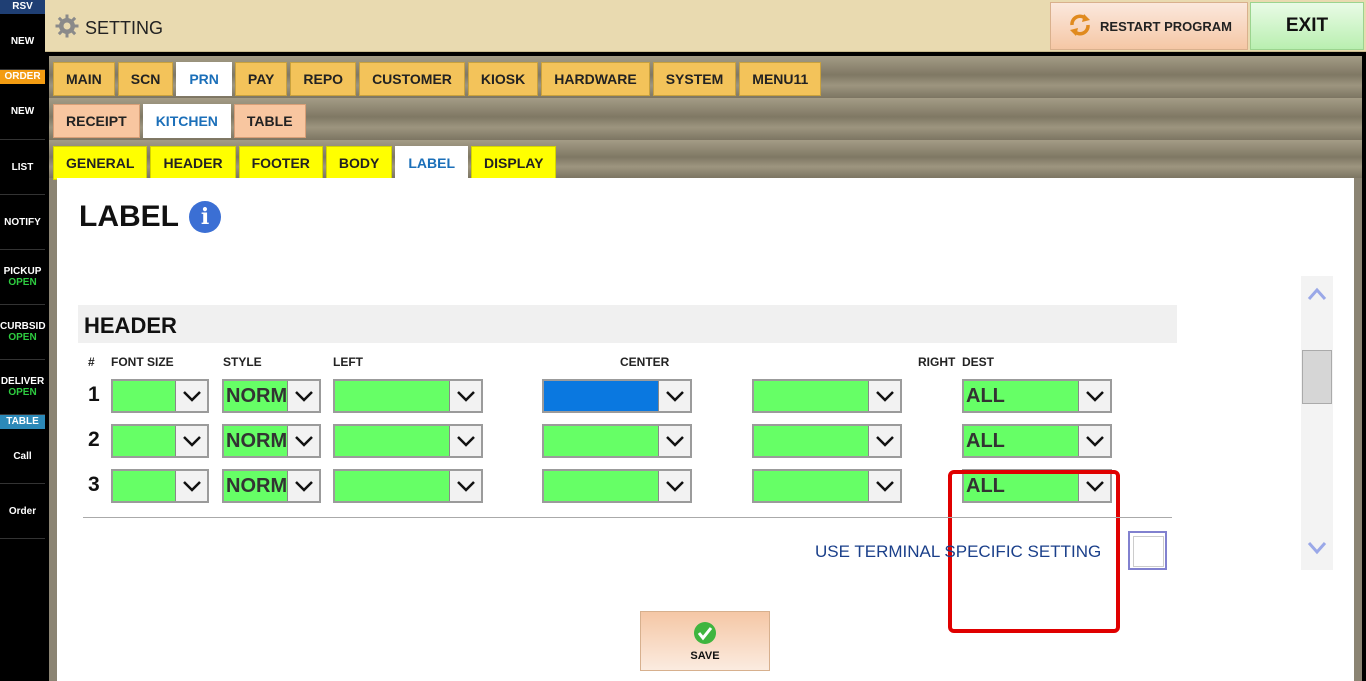 The width and height of the screenshot is (1366, 681). Describe the element at coordinates (705, 26) in the screenshot. I see `top-bar: SETTING RESTART PROGRAM EXIT` at that location.